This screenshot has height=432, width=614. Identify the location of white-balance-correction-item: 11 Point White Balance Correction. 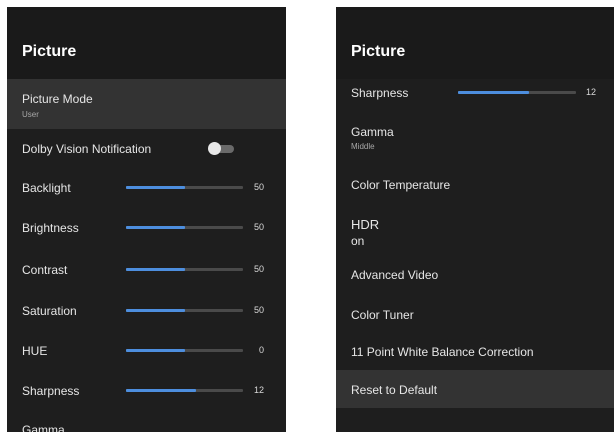
(475, 351).